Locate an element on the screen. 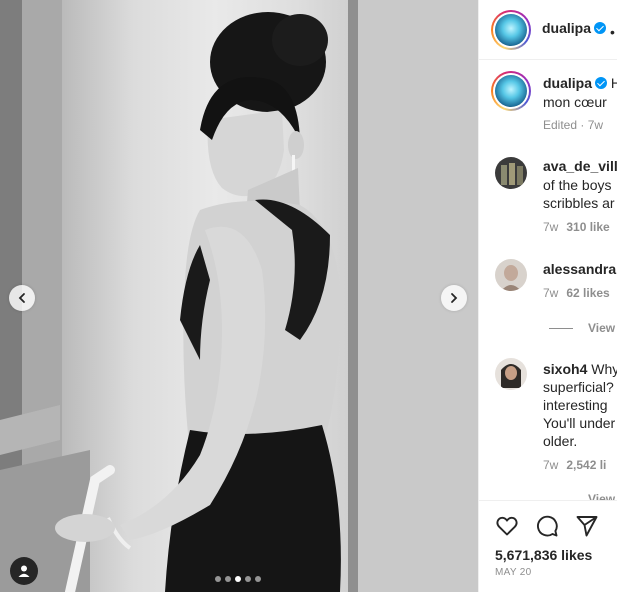 Image resolution: width=617 pixels, height=592 pixels. comment-likes: 2,542 li is located at coordinates (586, 465).